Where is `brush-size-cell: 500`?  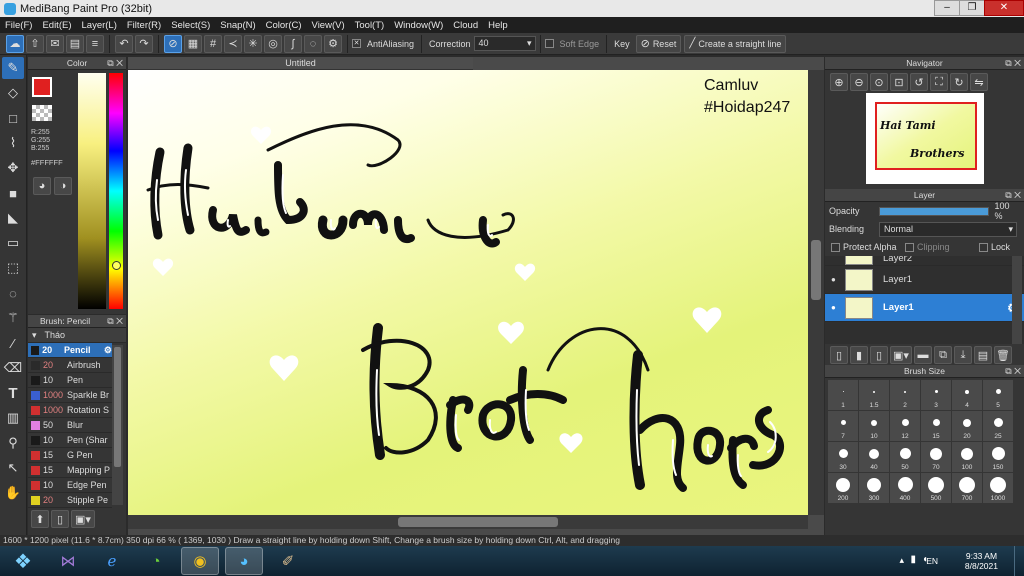
brush-size-cell: 500 is located at coordinates (936, 488).